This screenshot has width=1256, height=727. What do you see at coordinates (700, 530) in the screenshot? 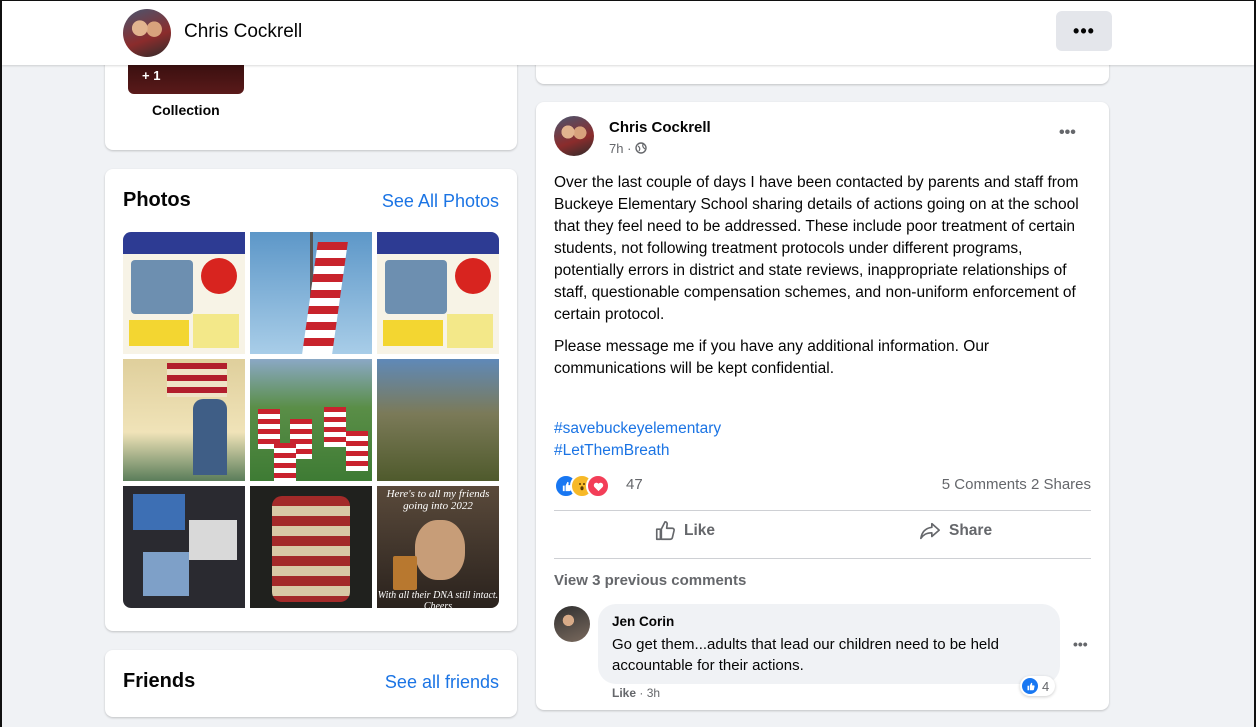
I see `like-button-label: Like` at bounding box center [700, 530].